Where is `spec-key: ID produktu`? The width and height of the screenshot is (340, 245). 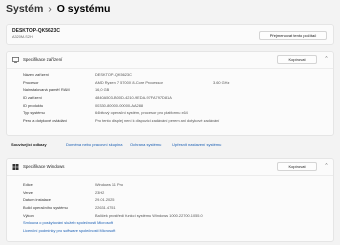 spec-key: ID produktu is located at coordinates (33, 105).